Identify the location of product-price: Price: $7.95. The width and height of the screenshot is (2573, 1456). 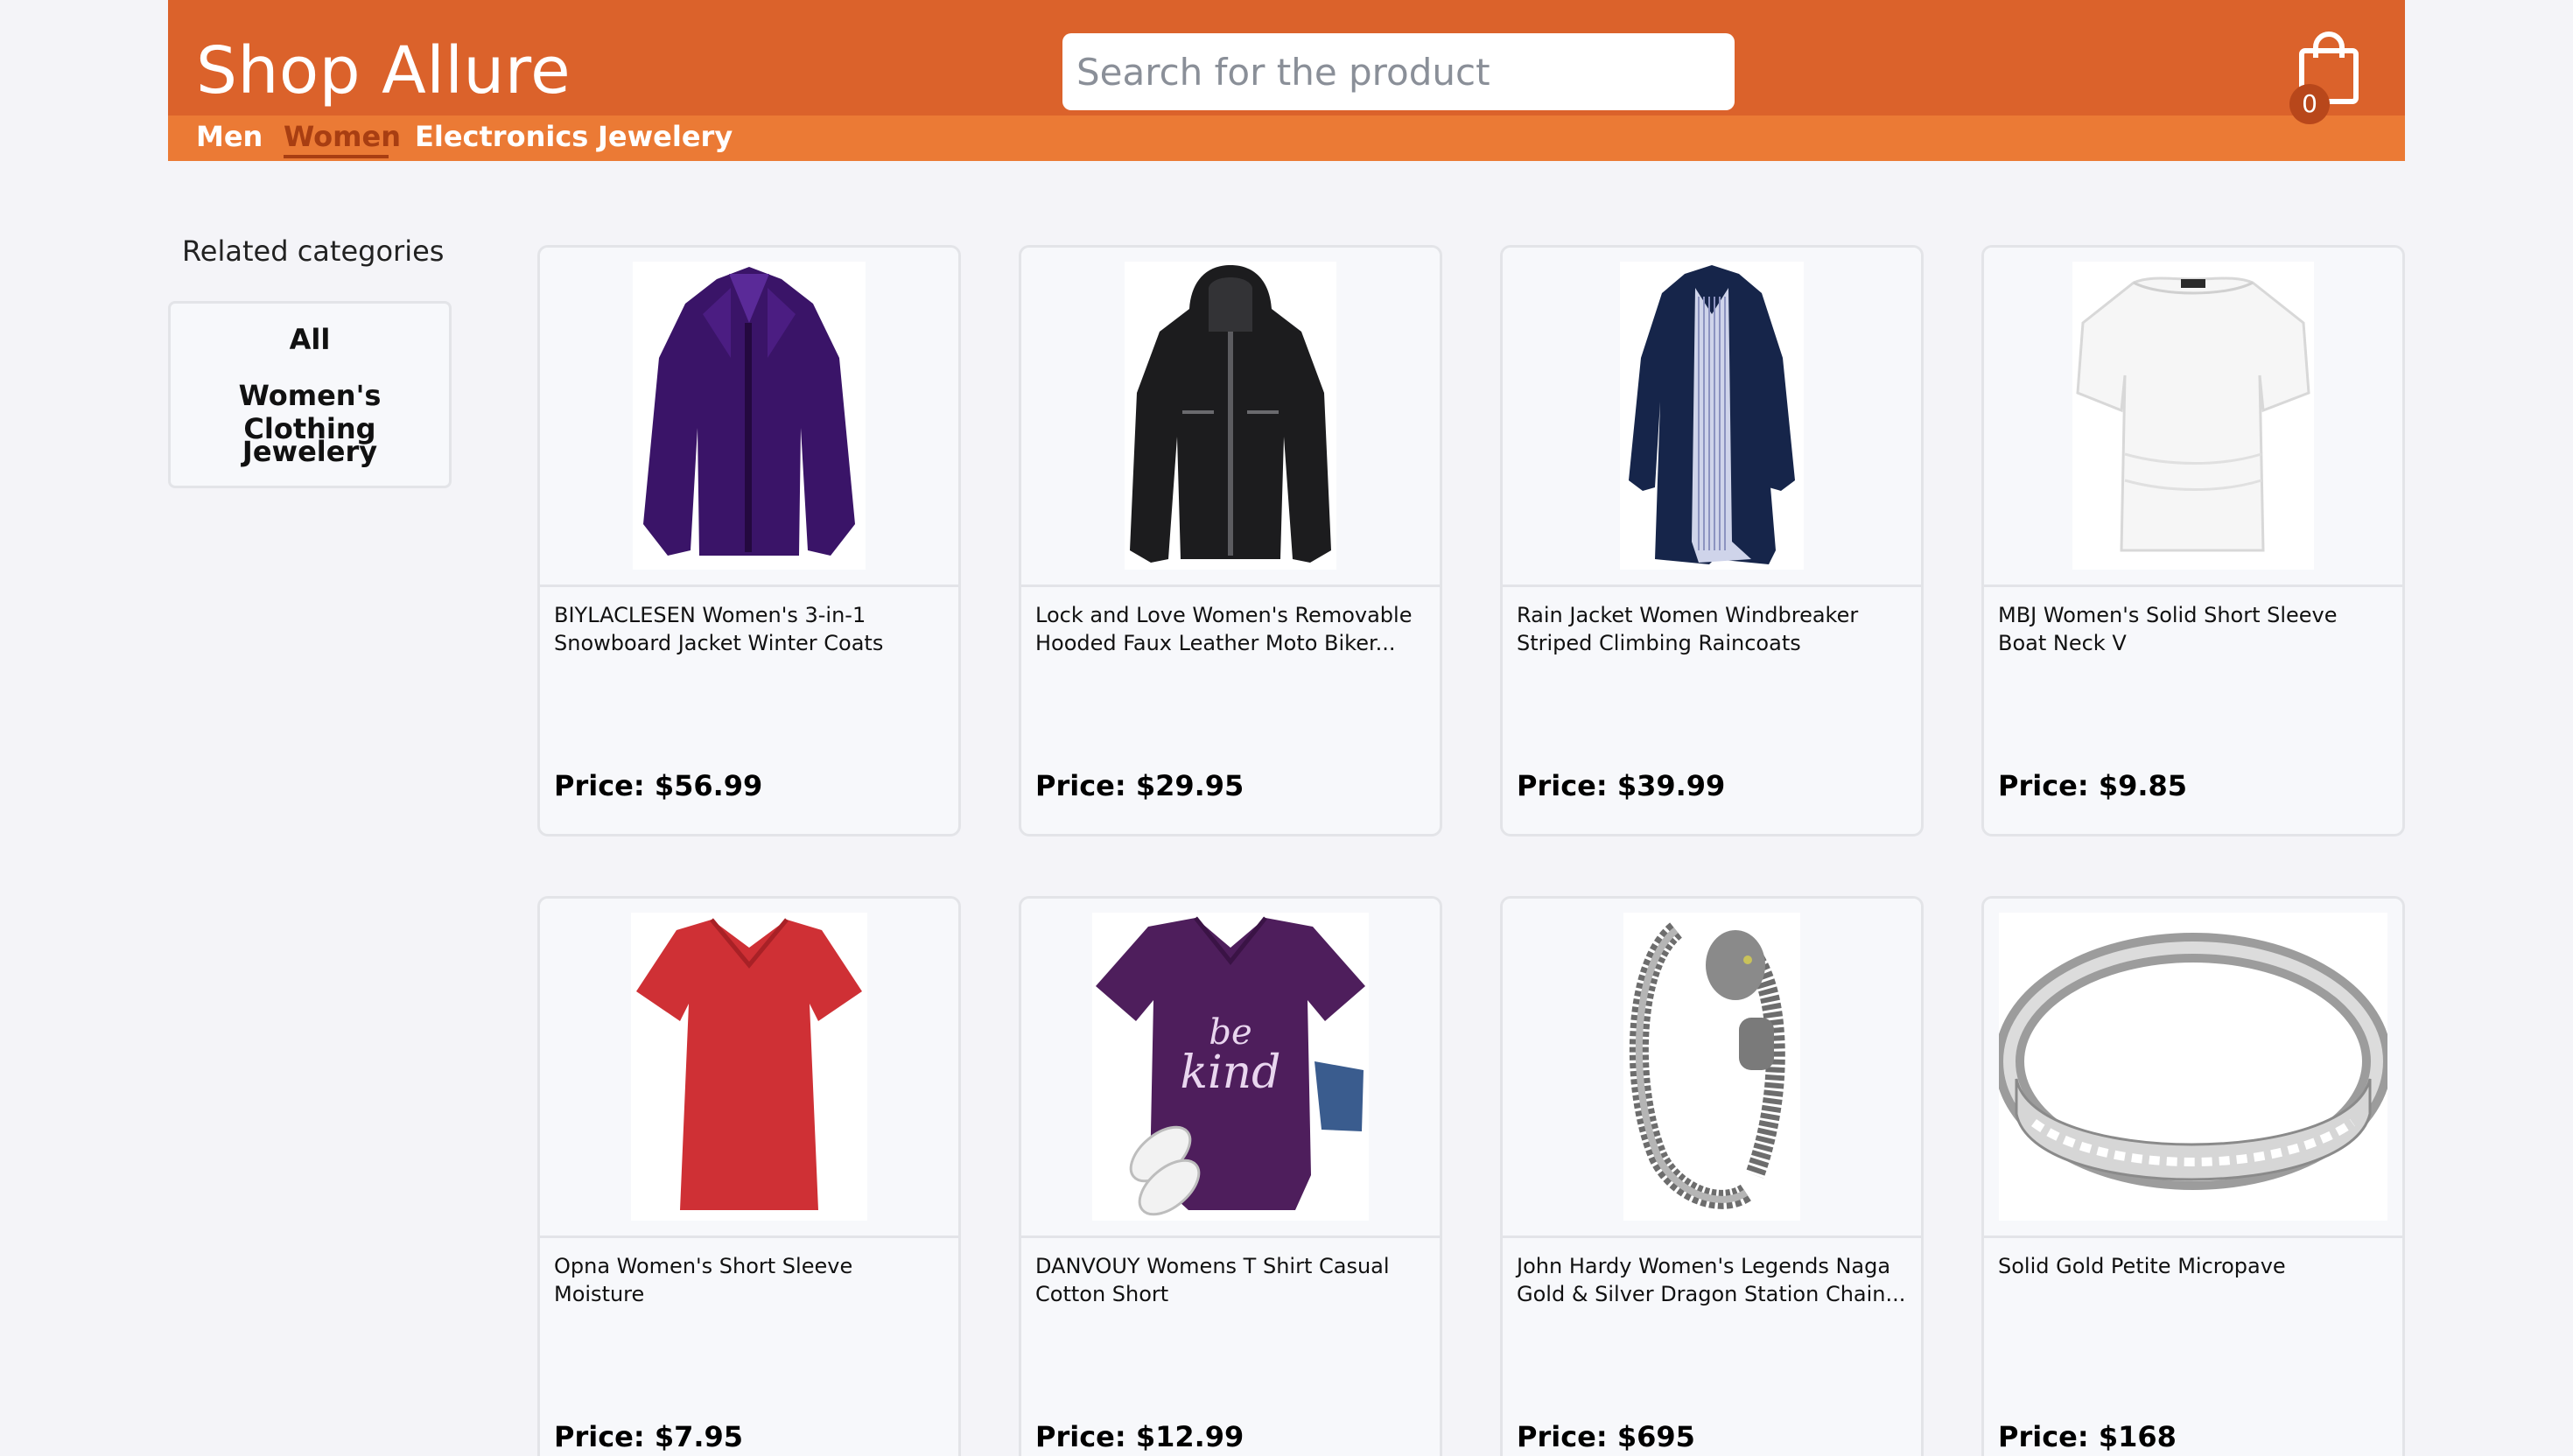
(649, 1436).